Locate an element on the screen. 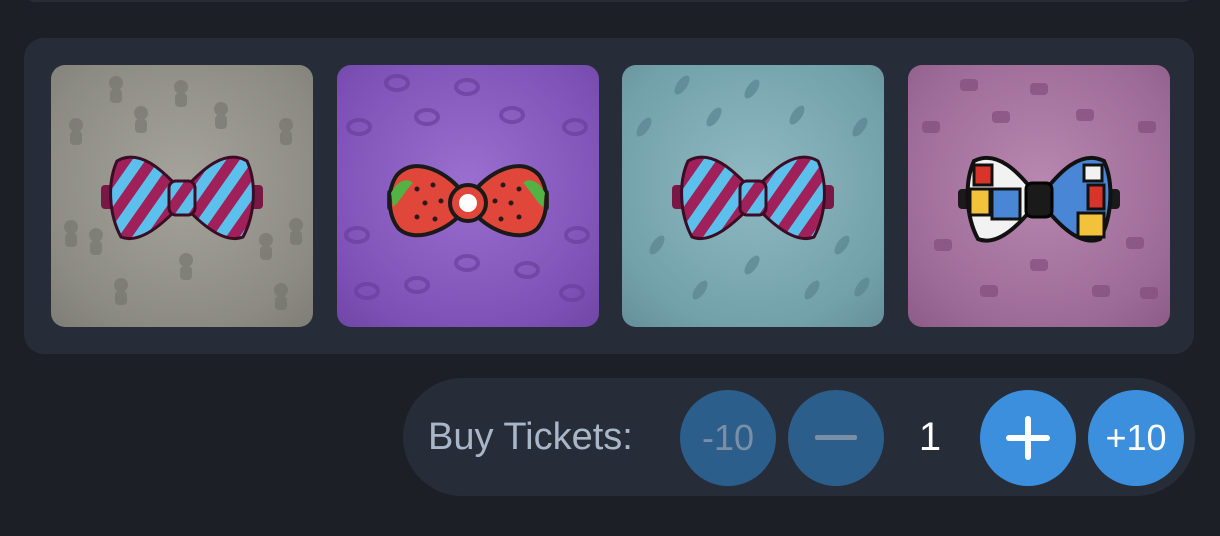 Image resolution: width=1220 pixels, height=536 pixels. minus-icon is located at coordinates (836, 437).